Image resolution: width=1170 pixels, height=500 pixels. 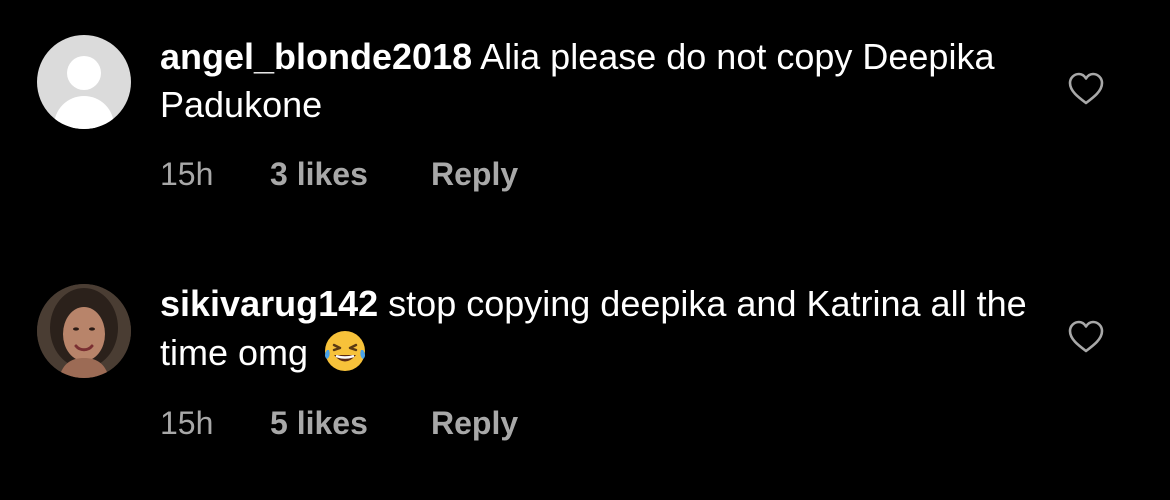 I want to click on comment-username: angel_blonde2018, so click(x=316, y=56).